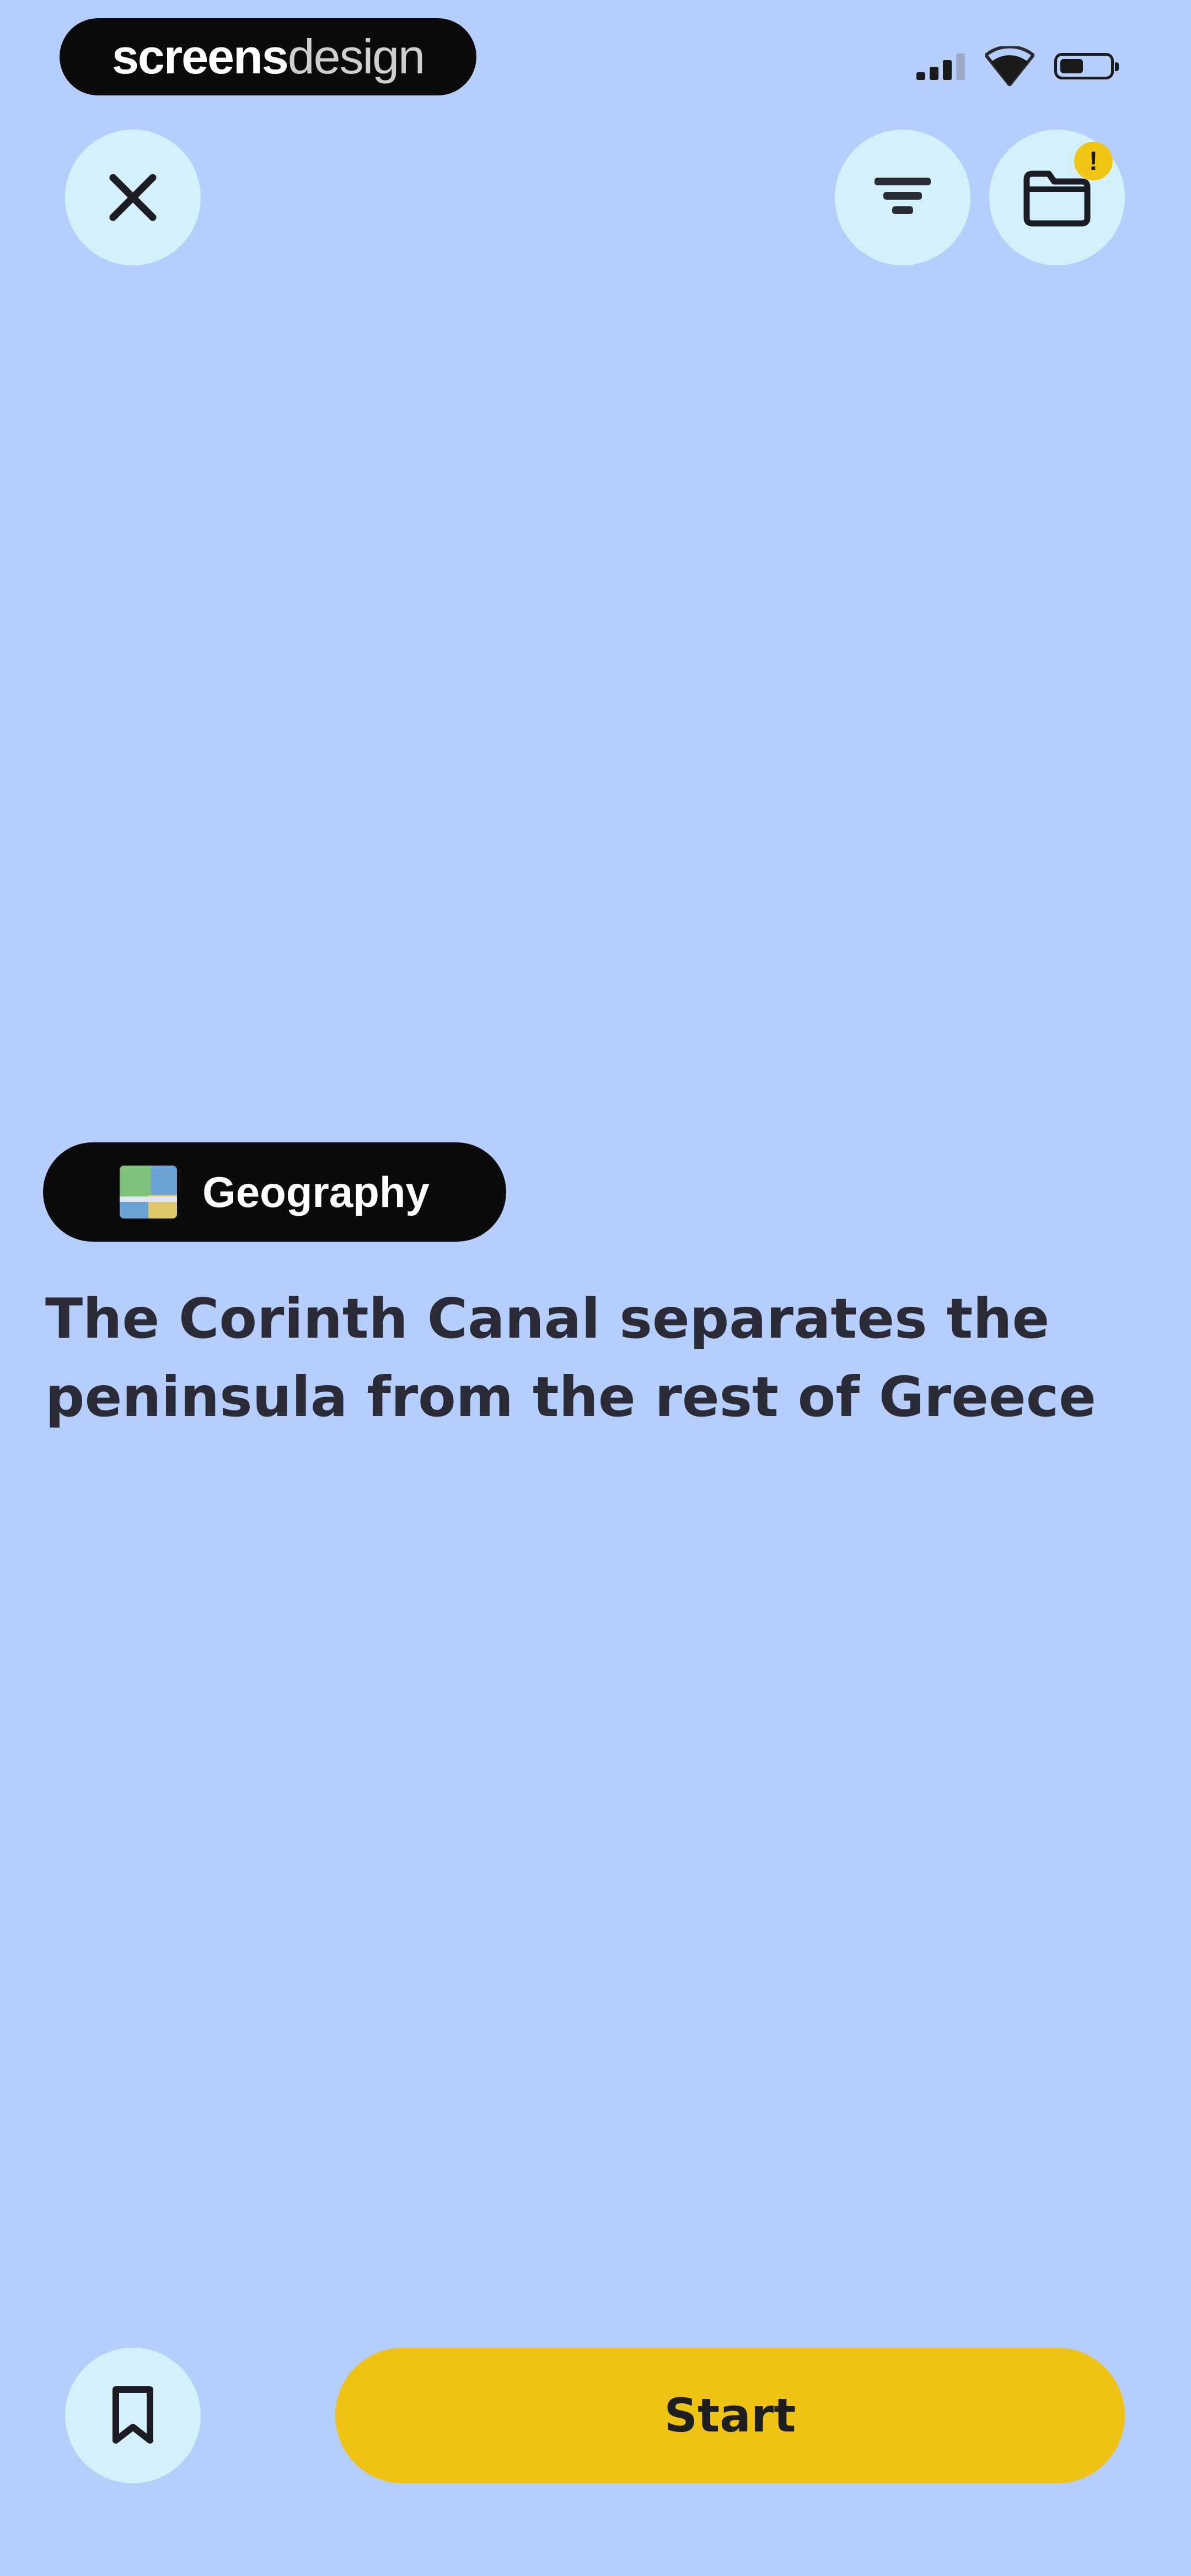 Image resolution: width=1191 pixels, height=2576 pixels. Describe the element at coordinates (940, 66) in the screenshot. I see `cellular-signal-icon` at that location.